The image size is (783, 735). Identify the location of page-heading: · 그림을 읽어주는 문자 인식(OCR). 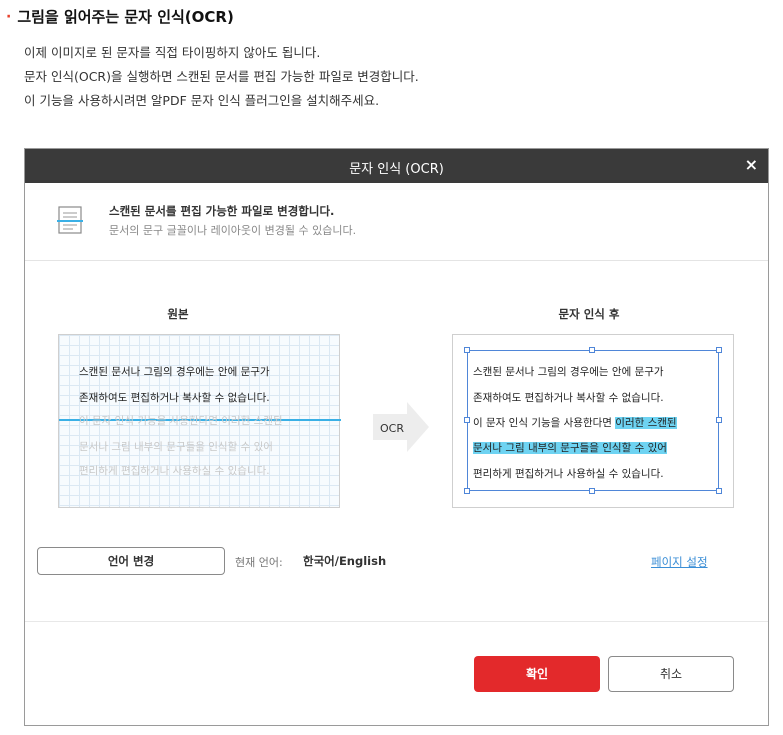
(120, 16).